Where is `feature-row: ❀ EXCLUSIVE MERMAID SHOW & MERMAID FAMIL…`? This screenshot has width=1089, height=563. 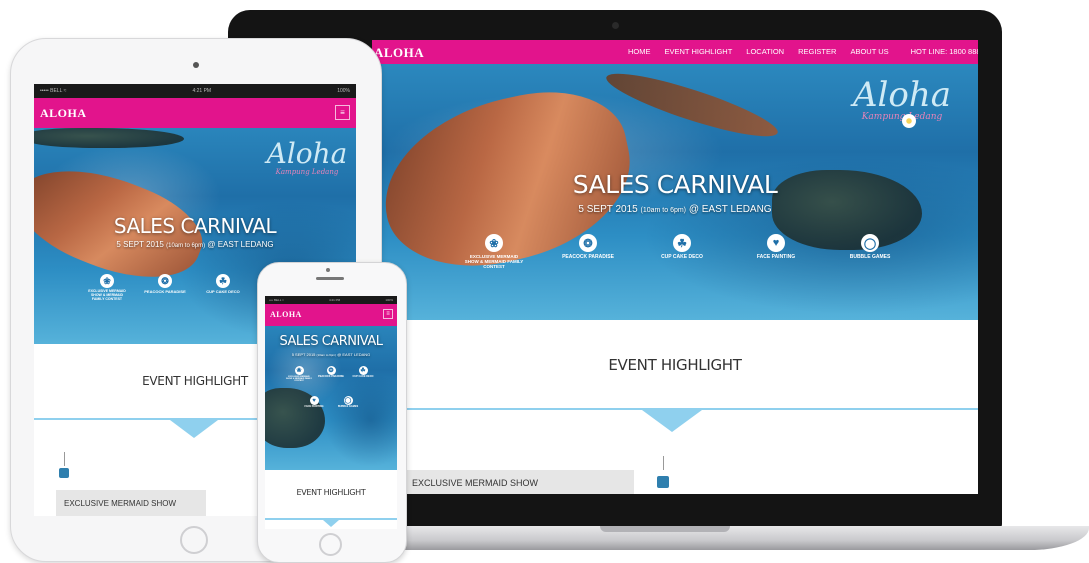 feature-row: ❀ EXCLUSIVE MERMAID SHOW & MERMAID FAMIL… is located at coordinates (682, 252).